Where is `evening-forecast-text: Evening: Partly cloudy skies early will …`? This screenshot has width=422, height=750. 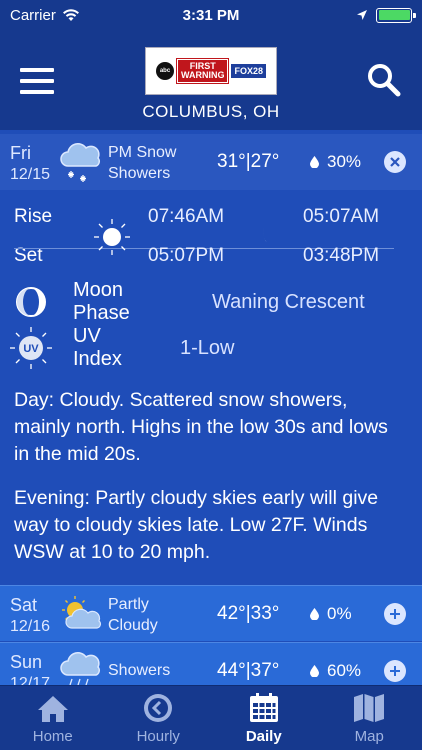 evening-forecast-text: Evening: Partly cloudy skies early will … is located at coordinates (196, 525).